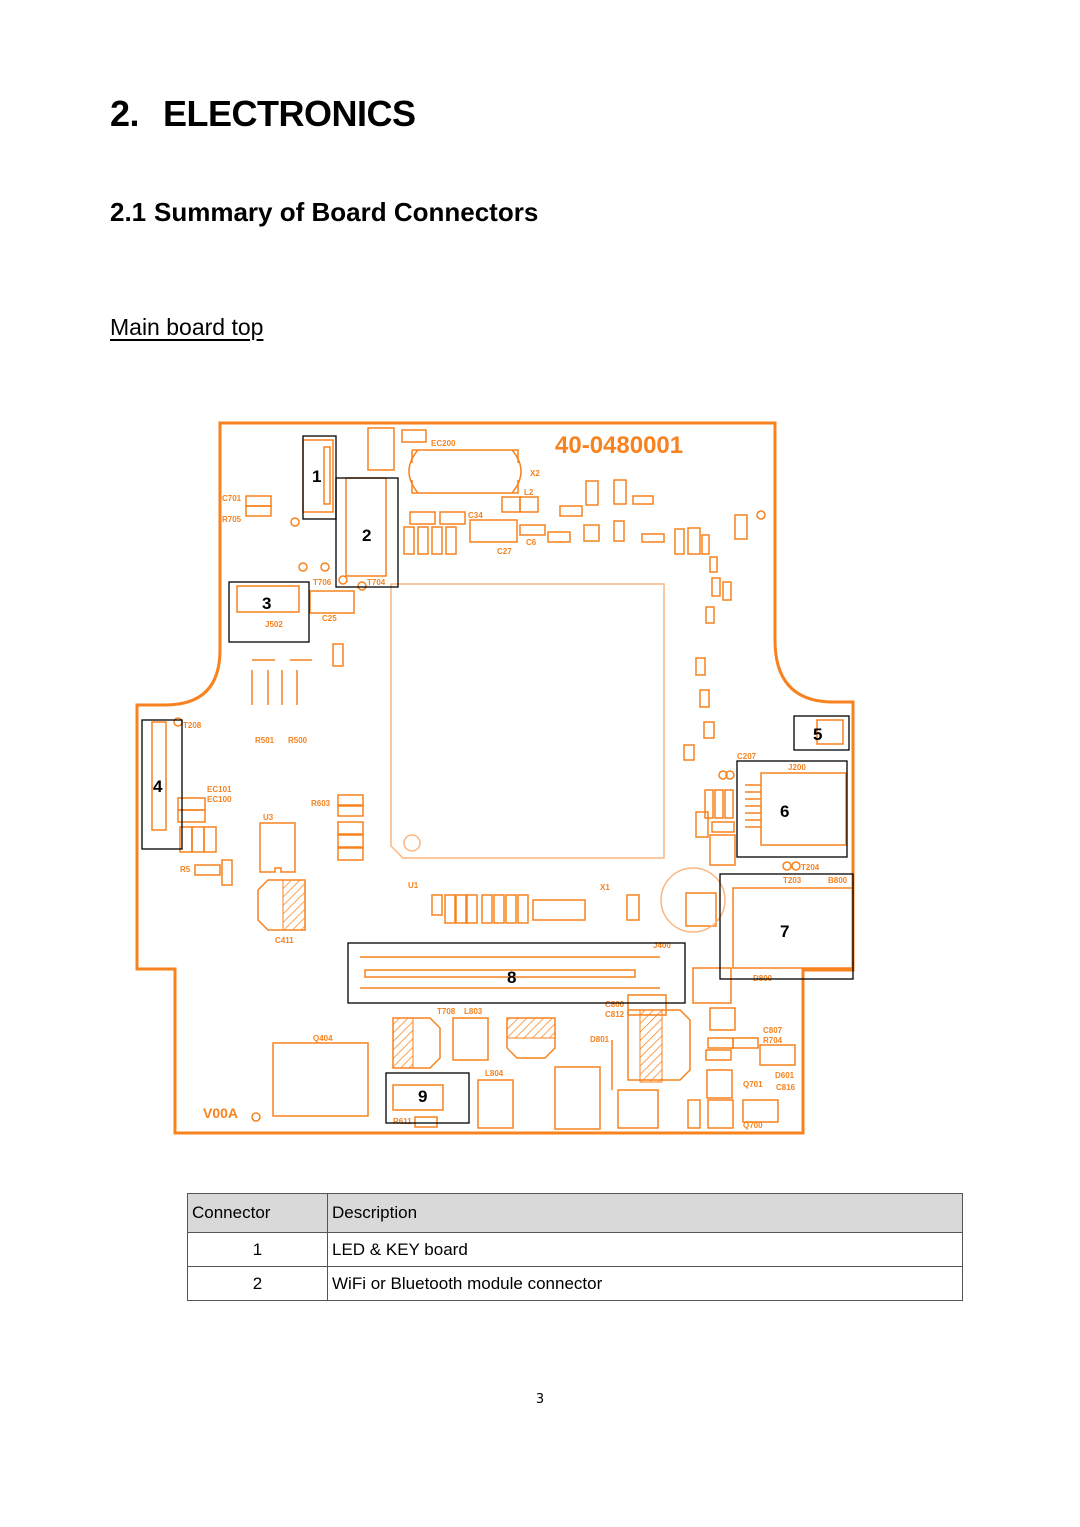 Image resolution: width=1080 pixels, height=1527 pixels. What do you see at coordinates (219, 789) in the screenshot?
I see `silkscreen-label: EC101` at bounding box center [219, 789].